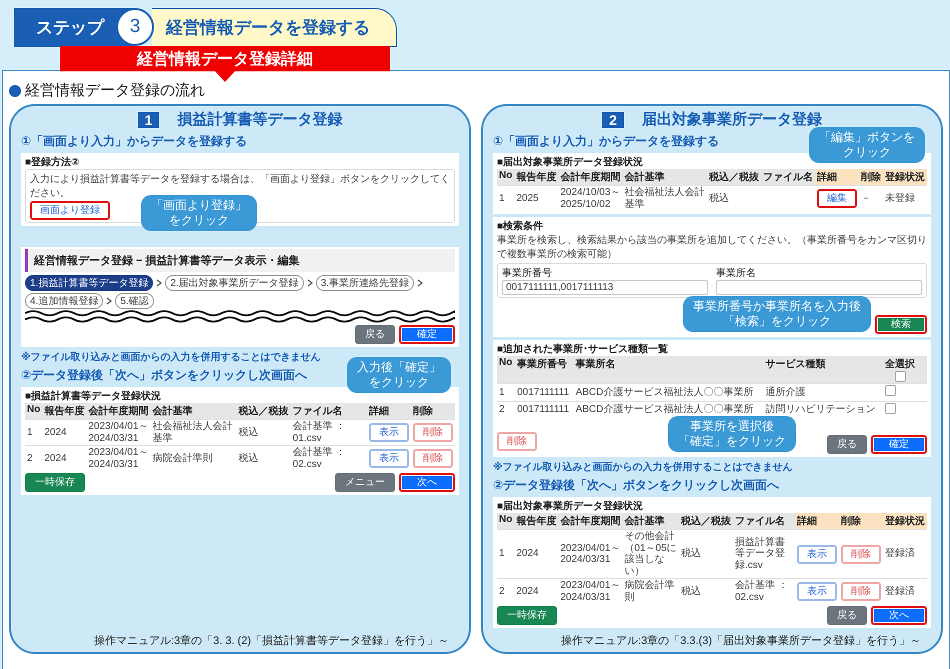 The height and width of the screenshot is (669, 950). What do you see at coordinates (30, 458) in the screenshot?
I see `table-cell: 2` at bounding box center [30, 458].